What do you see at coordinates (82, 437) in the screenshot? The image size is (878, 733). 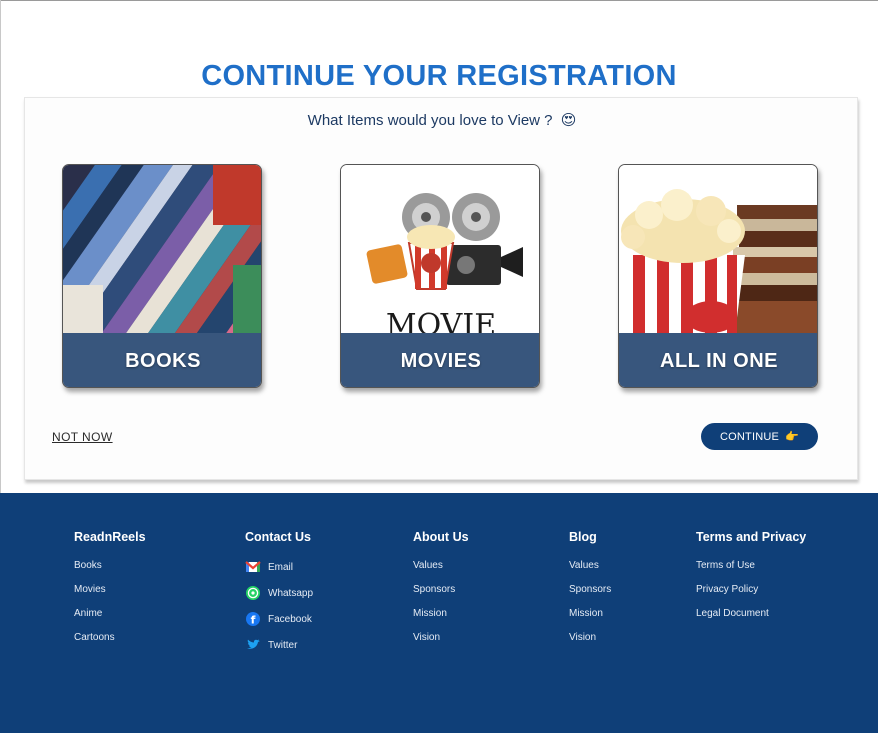 I see `not-now-link: NOT NOW` at bounding box center [82, 437].